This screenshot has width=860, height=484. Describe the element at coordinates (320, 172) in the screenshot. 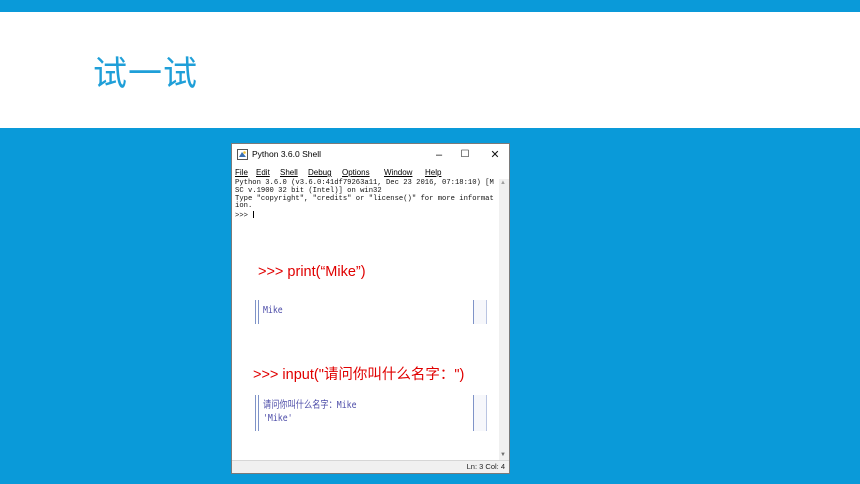

I see `menu-debug: Debug` at that location.